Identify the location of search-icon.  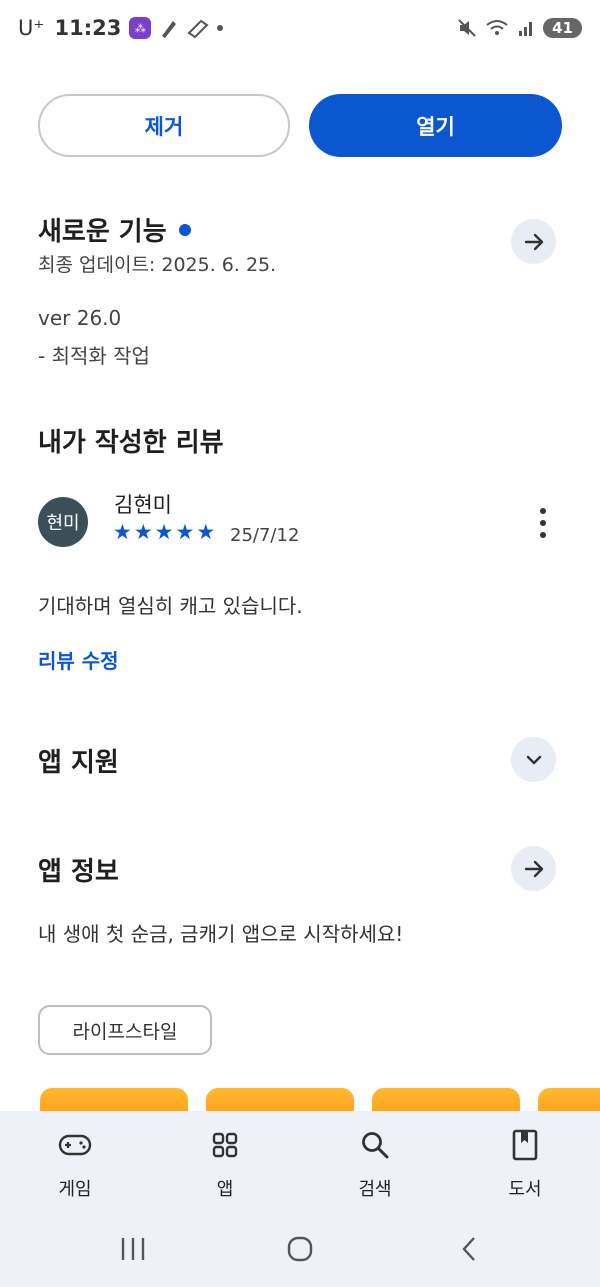
(375, 1145).